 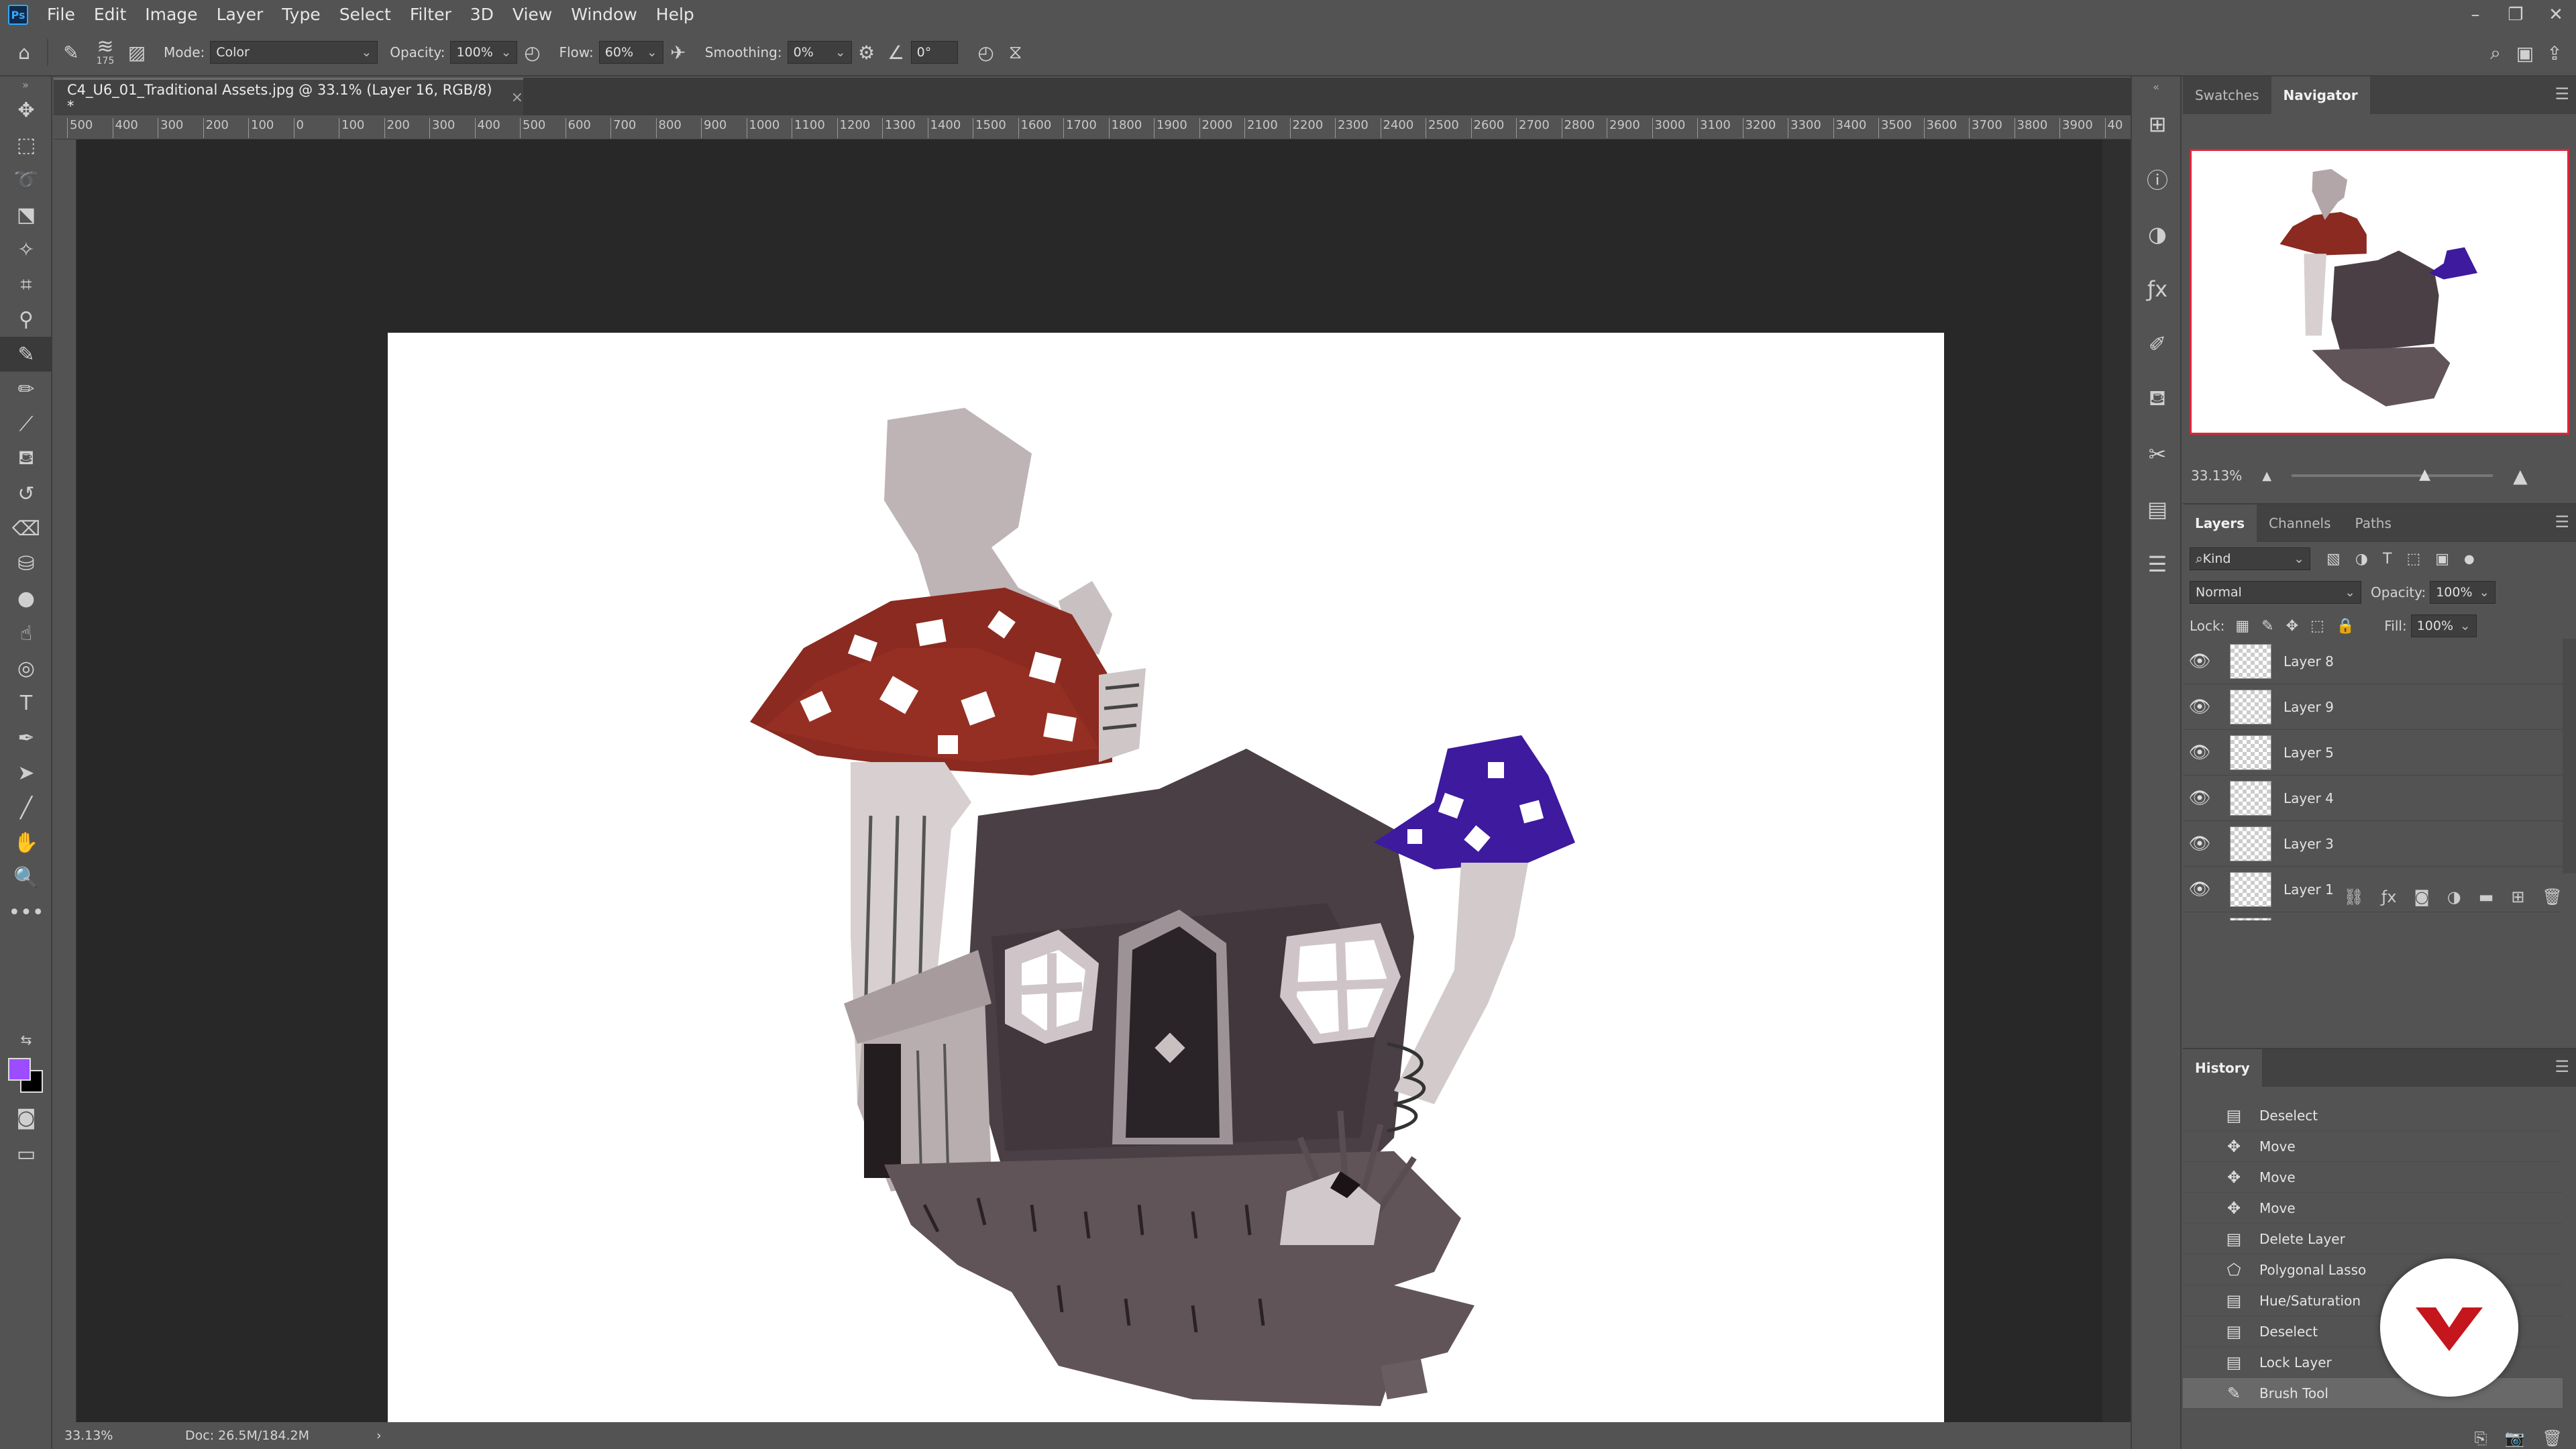 I want to click on close-tab-icon: ×, so click(x=517, y=97).